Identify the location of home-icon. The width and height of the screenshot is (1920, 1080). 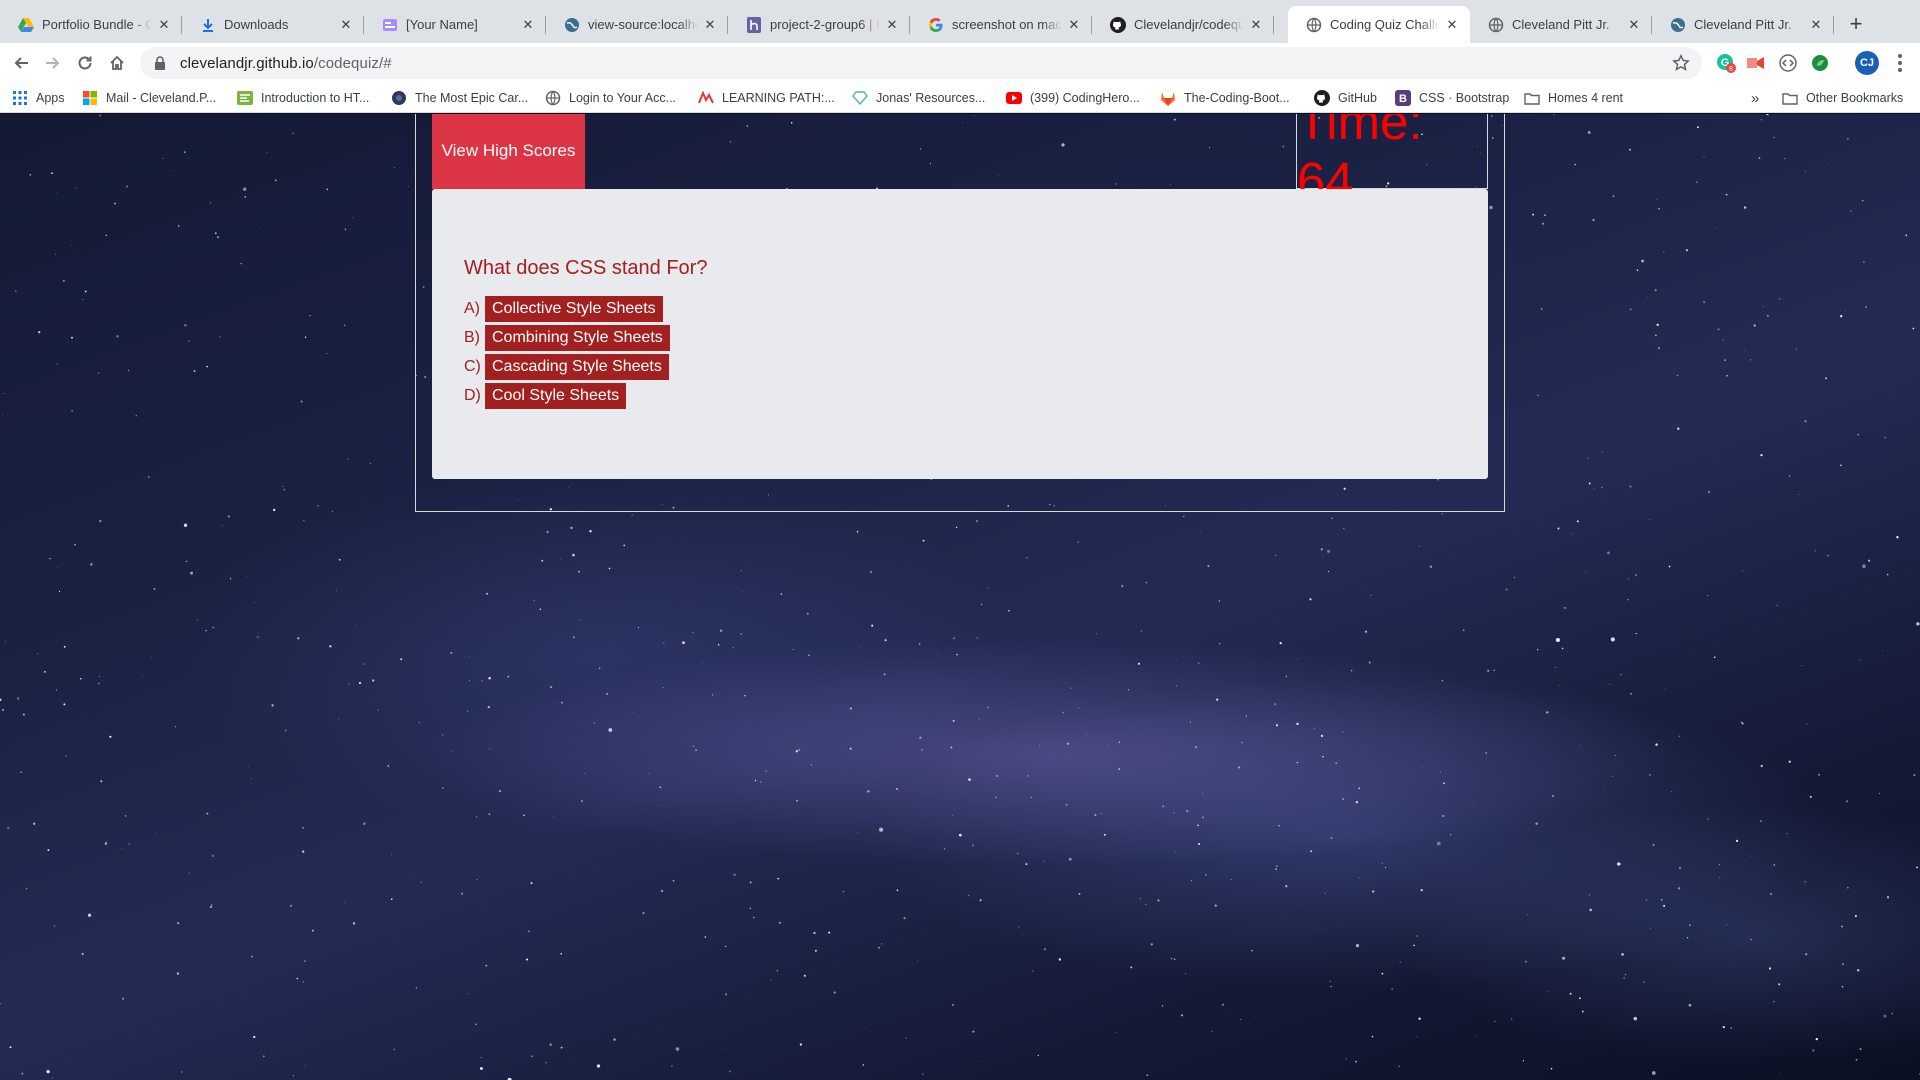
(117, 62).